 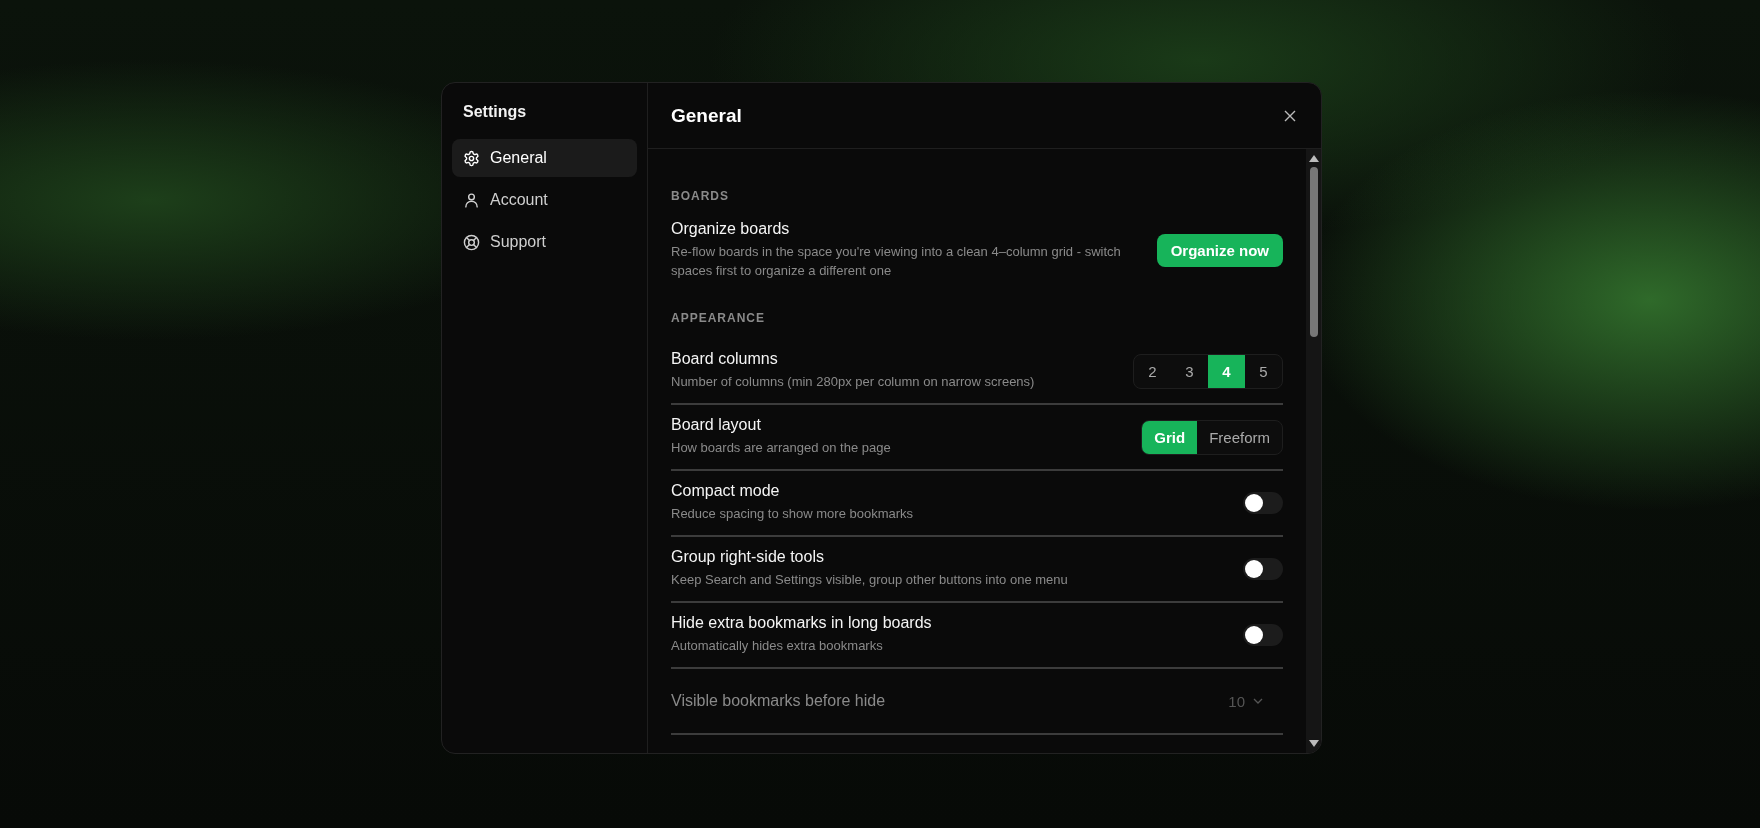 What do you see at coordinates (1263, 371) in the screenshot?
I see `segment-option: 5` at bounding box center [1263, 371].